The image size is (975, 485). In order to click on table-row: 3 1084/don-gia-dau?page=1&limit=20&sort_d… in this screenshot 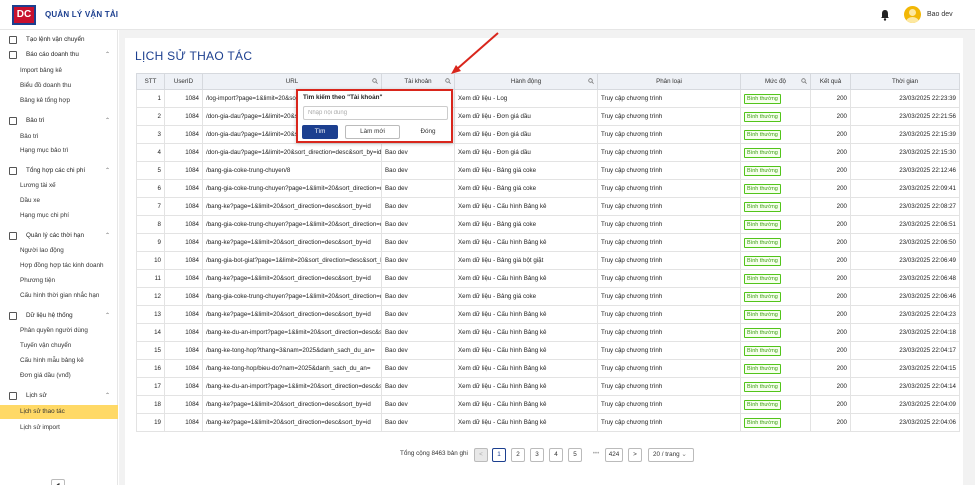, I will do `click(548, 134)`.